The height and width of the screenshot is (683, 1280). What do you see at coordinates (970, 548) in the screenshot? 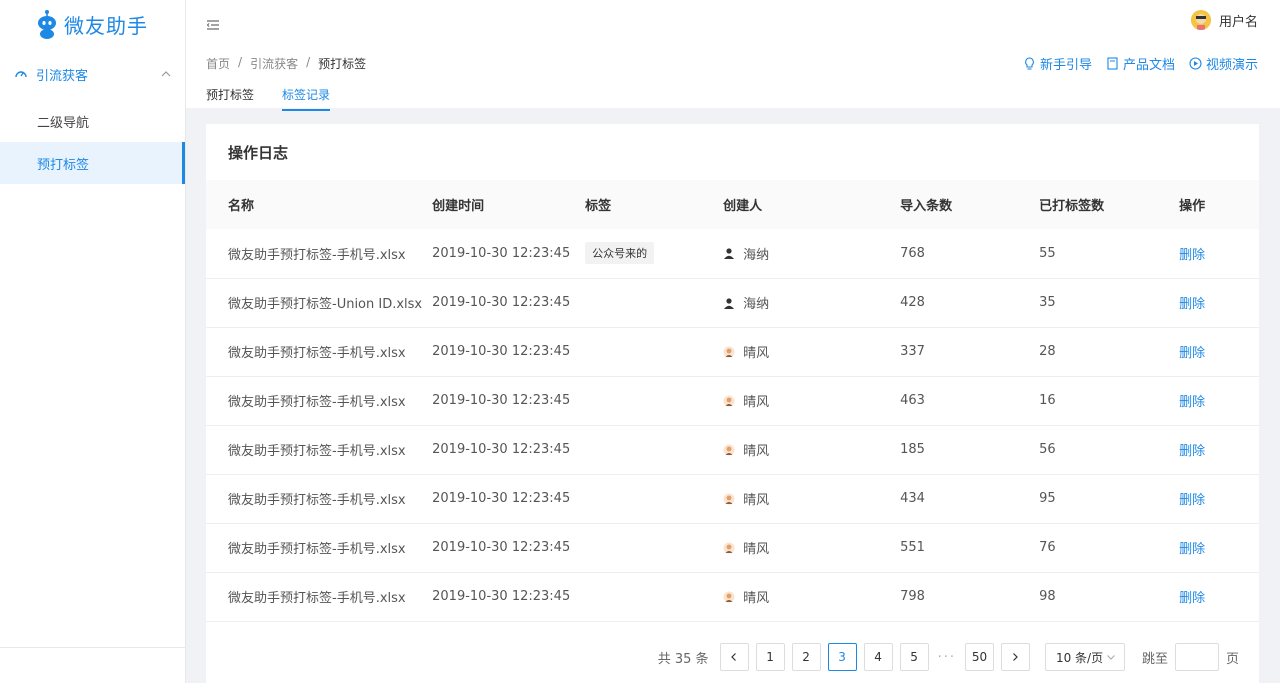
I see `cell-imported: 551` at bounding box center [970, 548].